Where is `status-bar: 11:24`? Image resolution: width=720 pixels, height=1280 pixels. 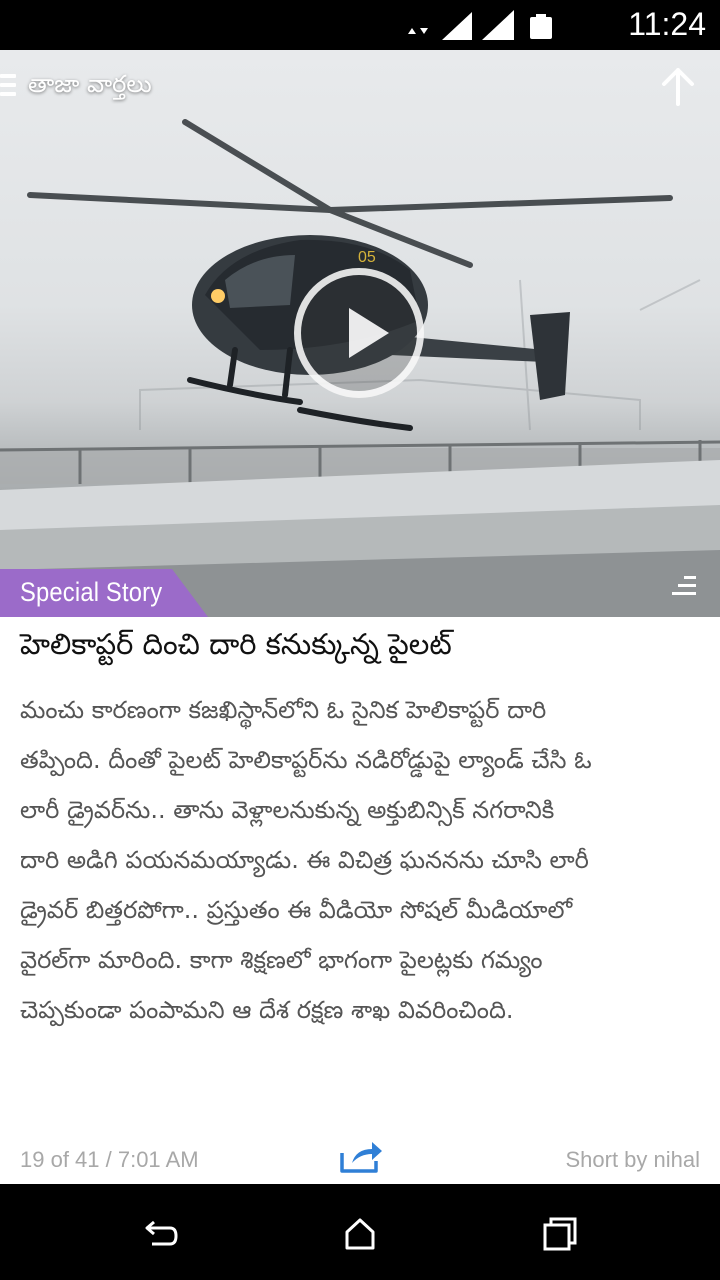
status-bar: 11:24 is located at coordinates (360, 25).